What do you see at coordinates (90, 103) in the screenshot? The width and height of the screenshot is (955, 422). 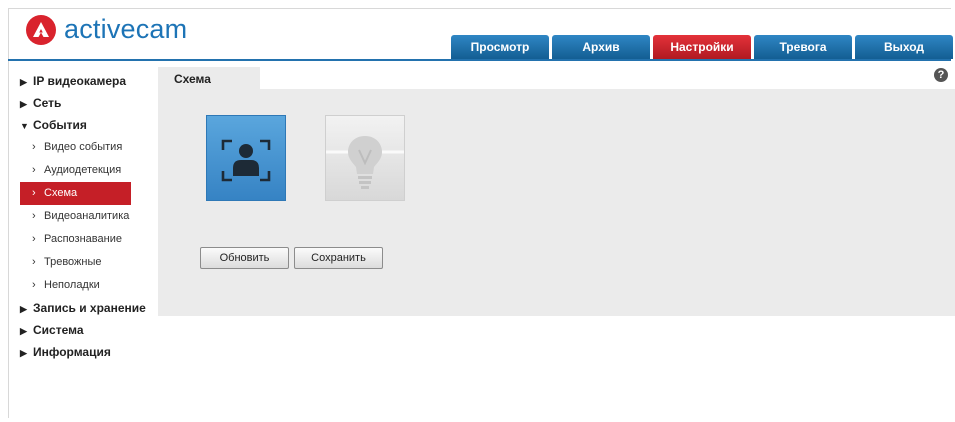 I see `sidebar-item-network: ▶ Сеть` at bounding box center [90, 103].